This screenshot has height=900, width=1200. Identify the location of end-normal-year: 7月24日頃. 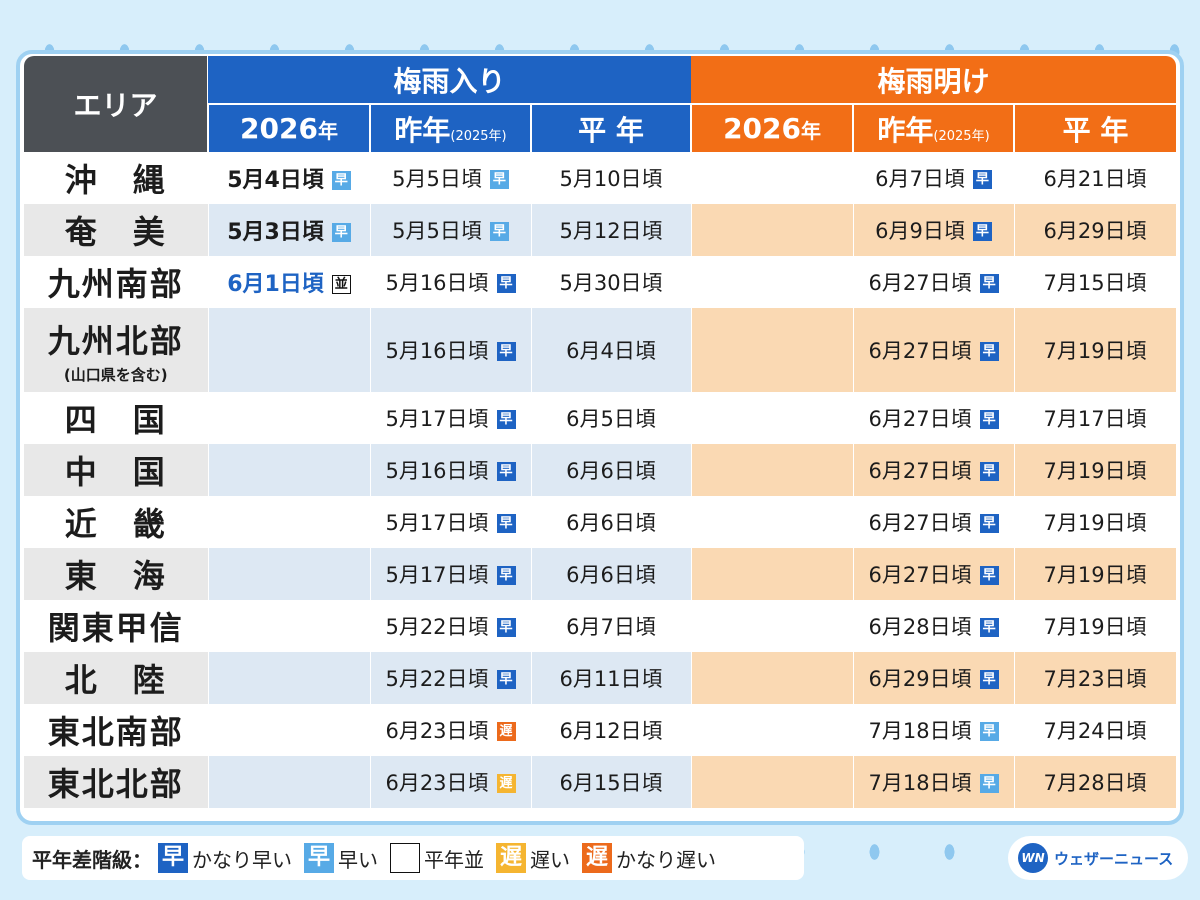
(1095, 730).